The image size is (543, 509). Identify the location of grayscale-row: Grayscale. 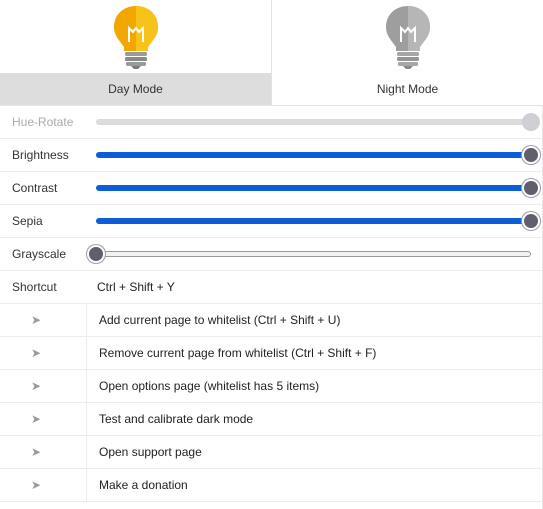
(271, 254).